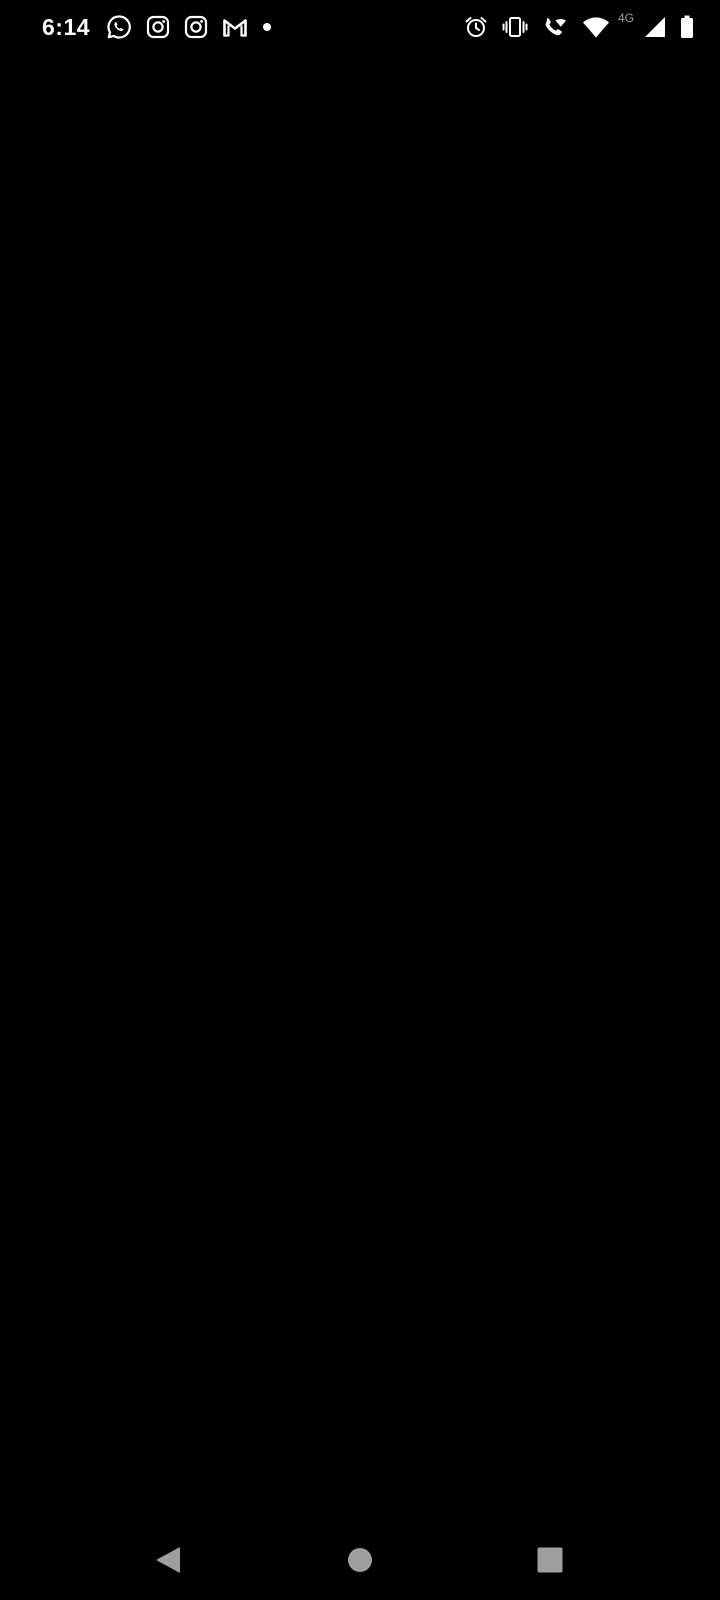 This screenshot has width=720, height=1600. I want to click on gmail-icon, so click(235, 27).